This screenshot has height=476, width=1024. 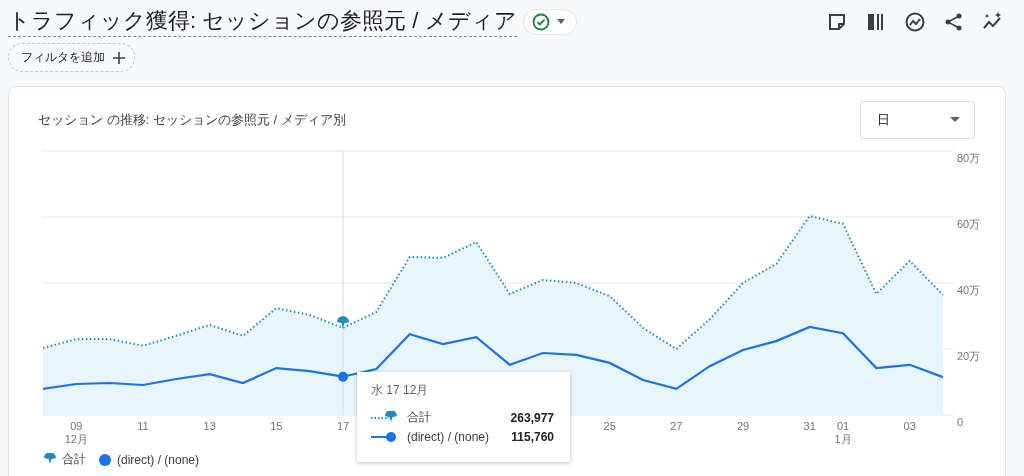 What do you see at coordinates (158, 459) in the screenshot?
I see `legend-label: (direct) / (none)` at bounding box center [158, 459].